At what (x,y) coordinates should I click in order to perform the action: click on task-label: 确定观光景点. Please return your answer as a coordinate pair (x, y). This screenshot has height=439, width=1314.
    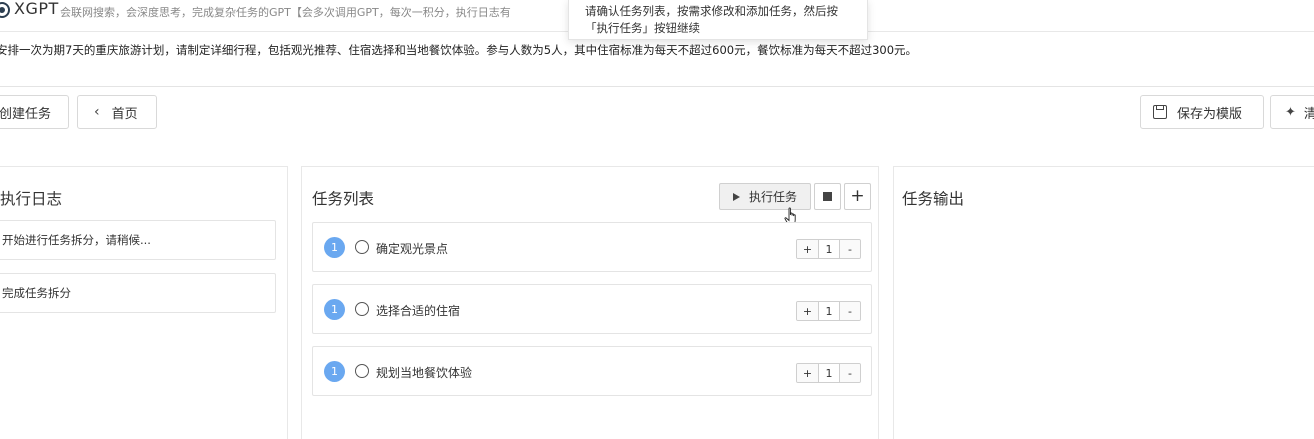
    Looking at the image, I should click on (412, 249).